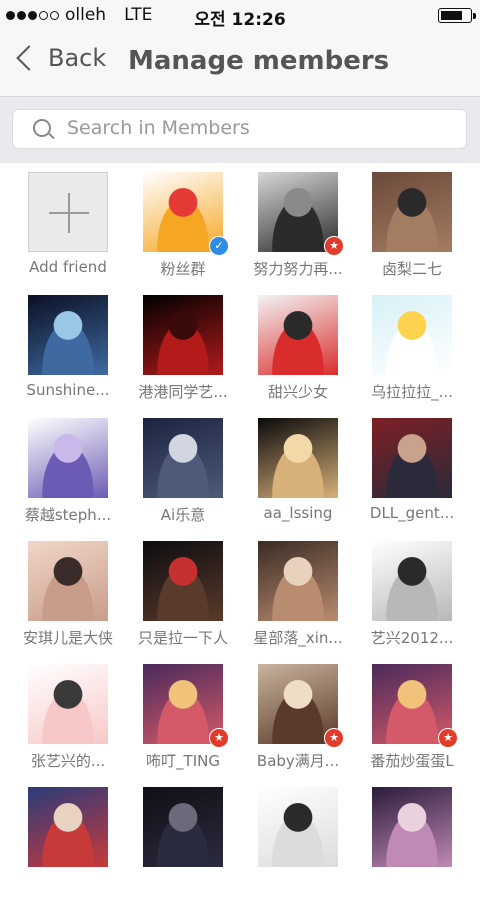  I want to click on member-item: ✓ 粉丝群, so click(182, 231).